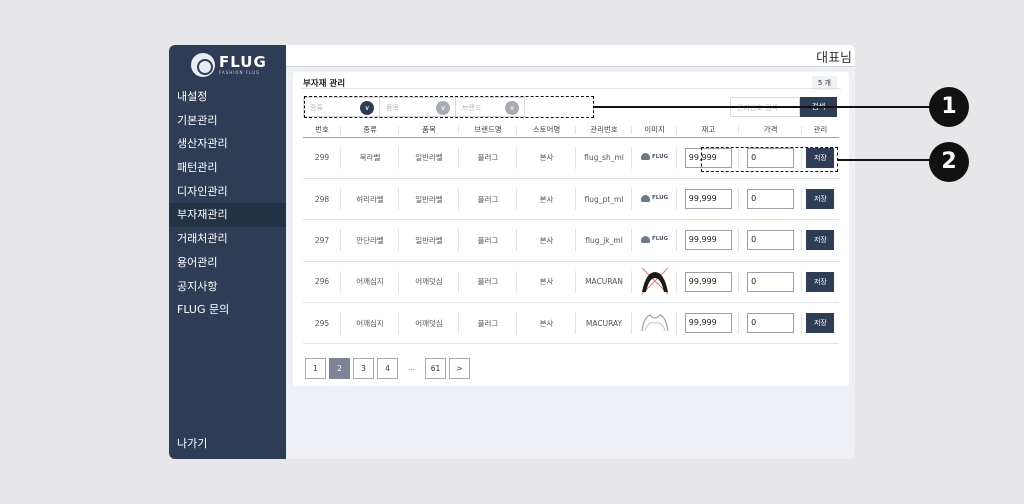  What do you see at coordinates (227, 287) in the screenshot?
I see `sidebar-item-8: 공지사항` at bounding box center [227, 287].